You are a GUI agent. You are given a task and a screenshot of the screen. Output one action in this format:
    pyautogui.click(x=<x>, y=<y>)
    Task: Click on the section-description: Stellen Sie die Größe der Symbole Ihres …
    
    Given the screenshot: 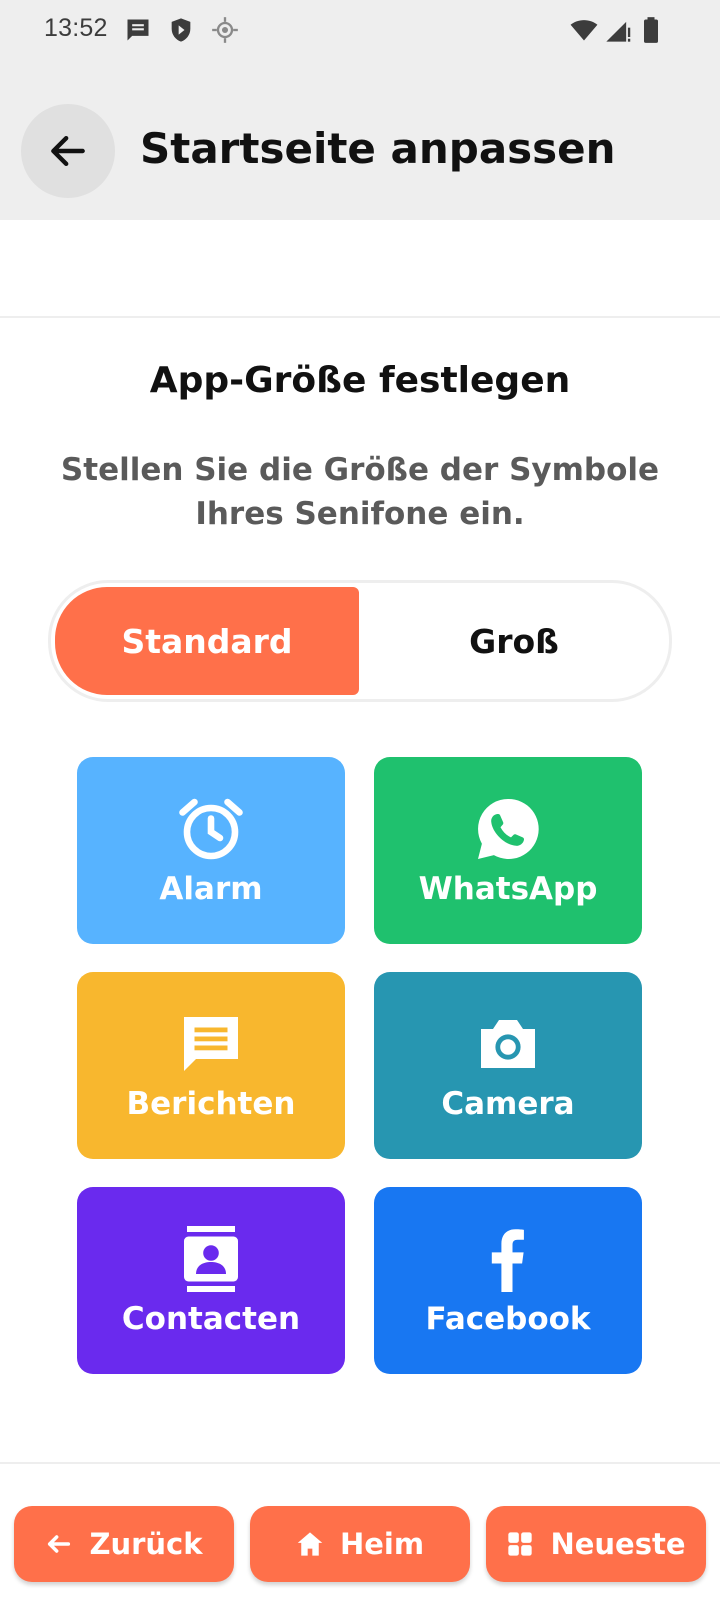 What is the action you would take?
    pyautogui.click(x=360, y=492)
    